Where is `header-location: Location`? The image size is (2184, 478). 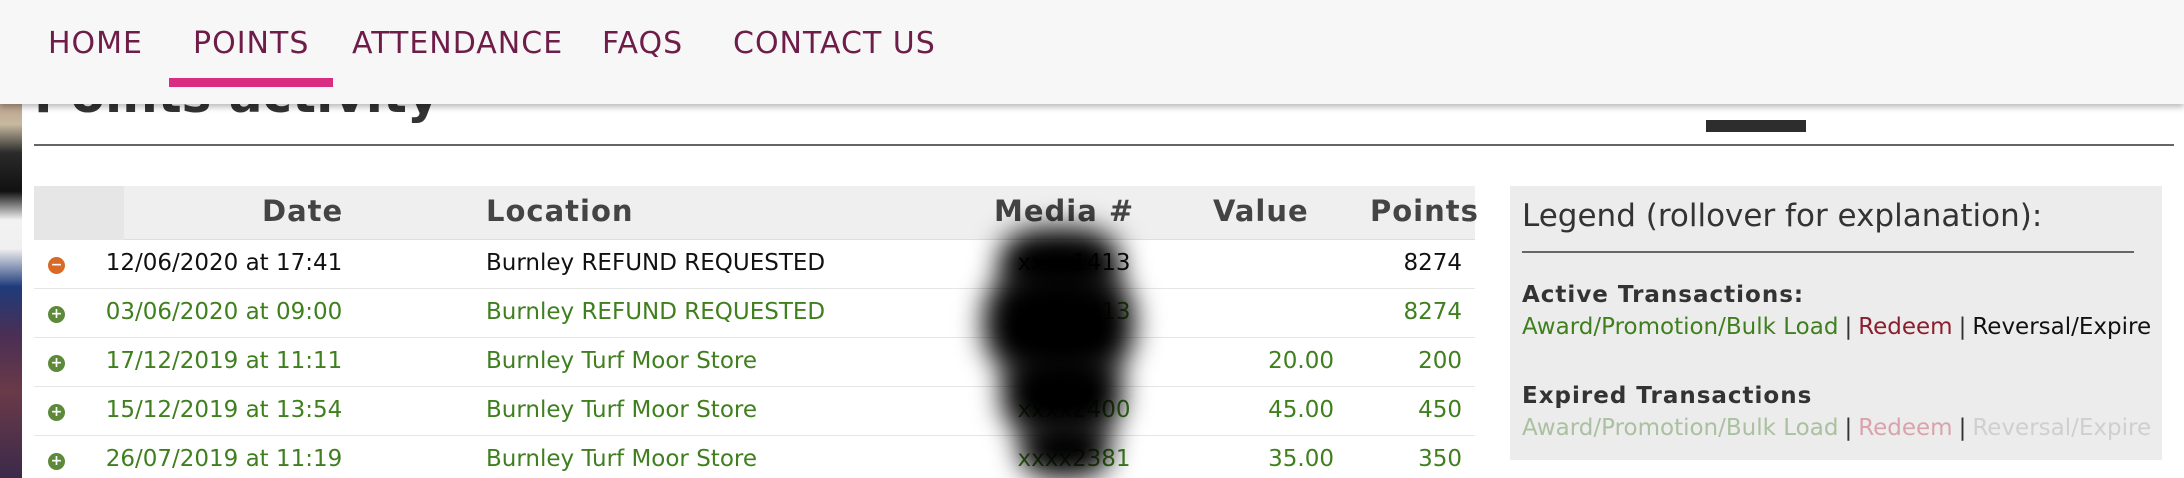 header-location: Location is located at coordinates (560, 211).